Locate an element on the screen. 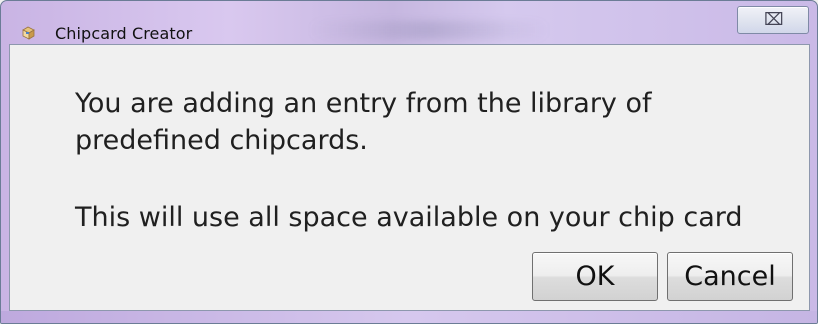 This screenshot has height=324, width=818. window-bottom-border is located at coordinates (409, 317).